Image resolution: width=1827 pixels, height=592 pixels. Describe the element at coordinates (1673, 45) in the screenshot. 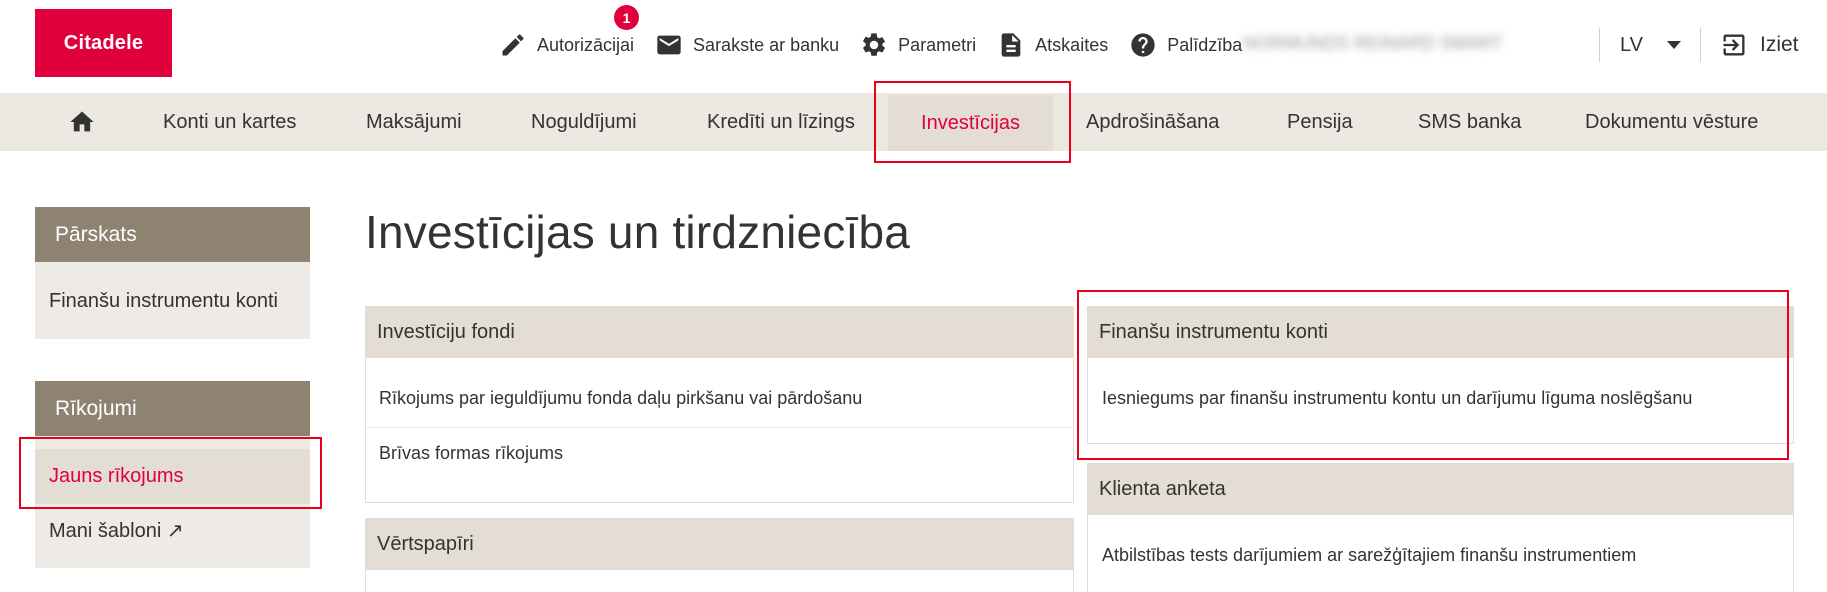

I see `chevron-down-icon` at that location.